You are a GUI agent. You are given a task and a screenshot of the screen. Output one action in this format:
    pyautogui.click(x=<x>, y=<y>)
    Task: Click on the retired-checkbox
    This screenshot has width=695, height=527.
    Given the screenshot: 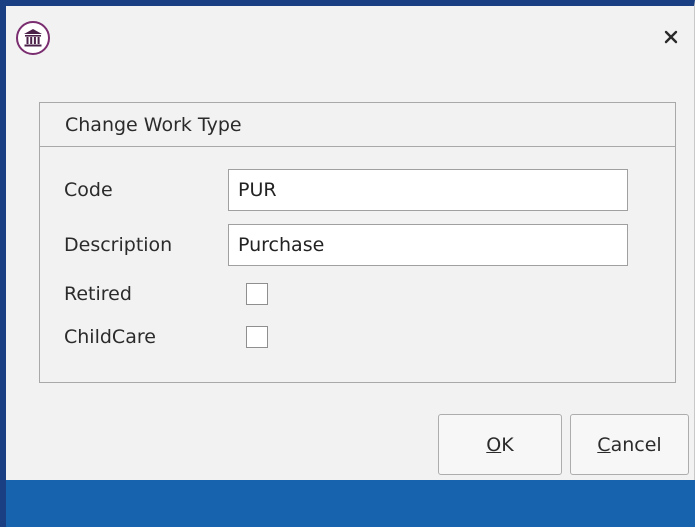 What is the action you would take?
    pyautogui.click(x=257, y=294)
    